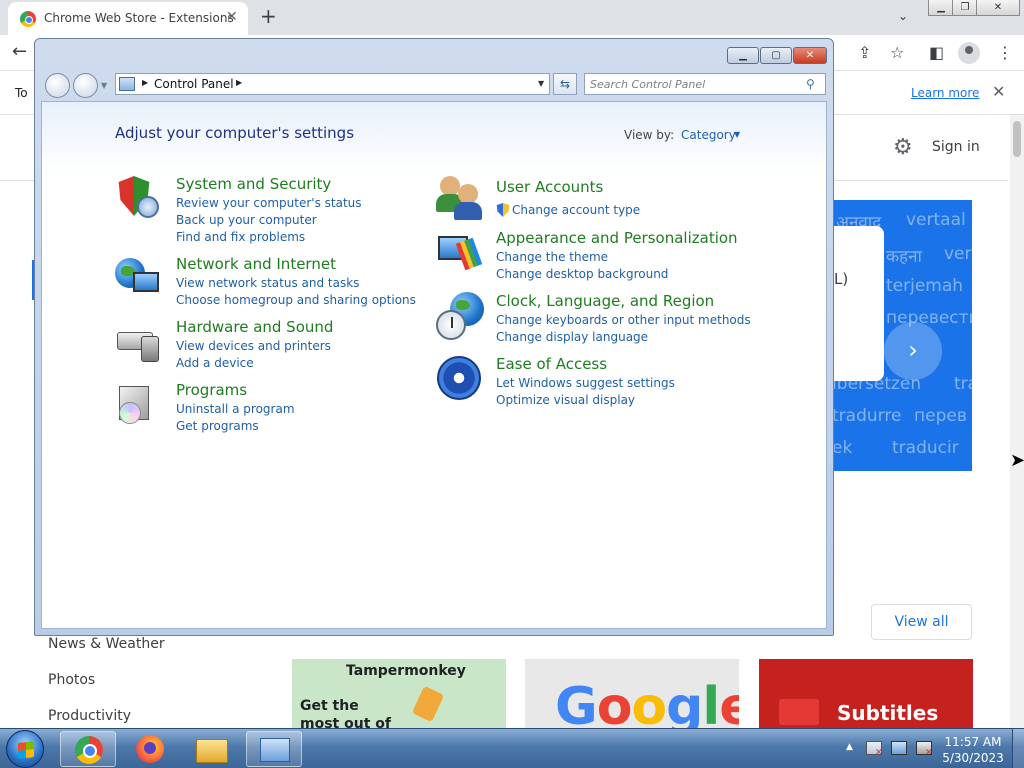 This screenshot has height=768, width=1024. Describe the element at coordinates (296, 300) in the screenshot. I see `link-homegroup: Choose homegroup and sharing options` at that location.